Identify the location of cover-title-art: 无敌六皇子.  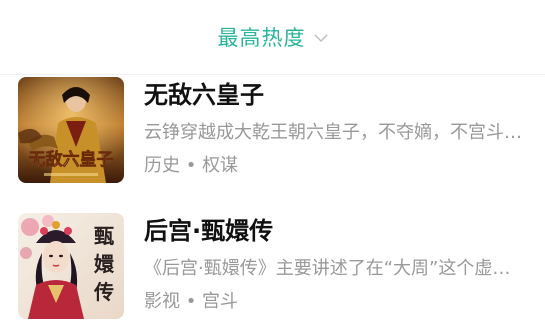
(71, 159).